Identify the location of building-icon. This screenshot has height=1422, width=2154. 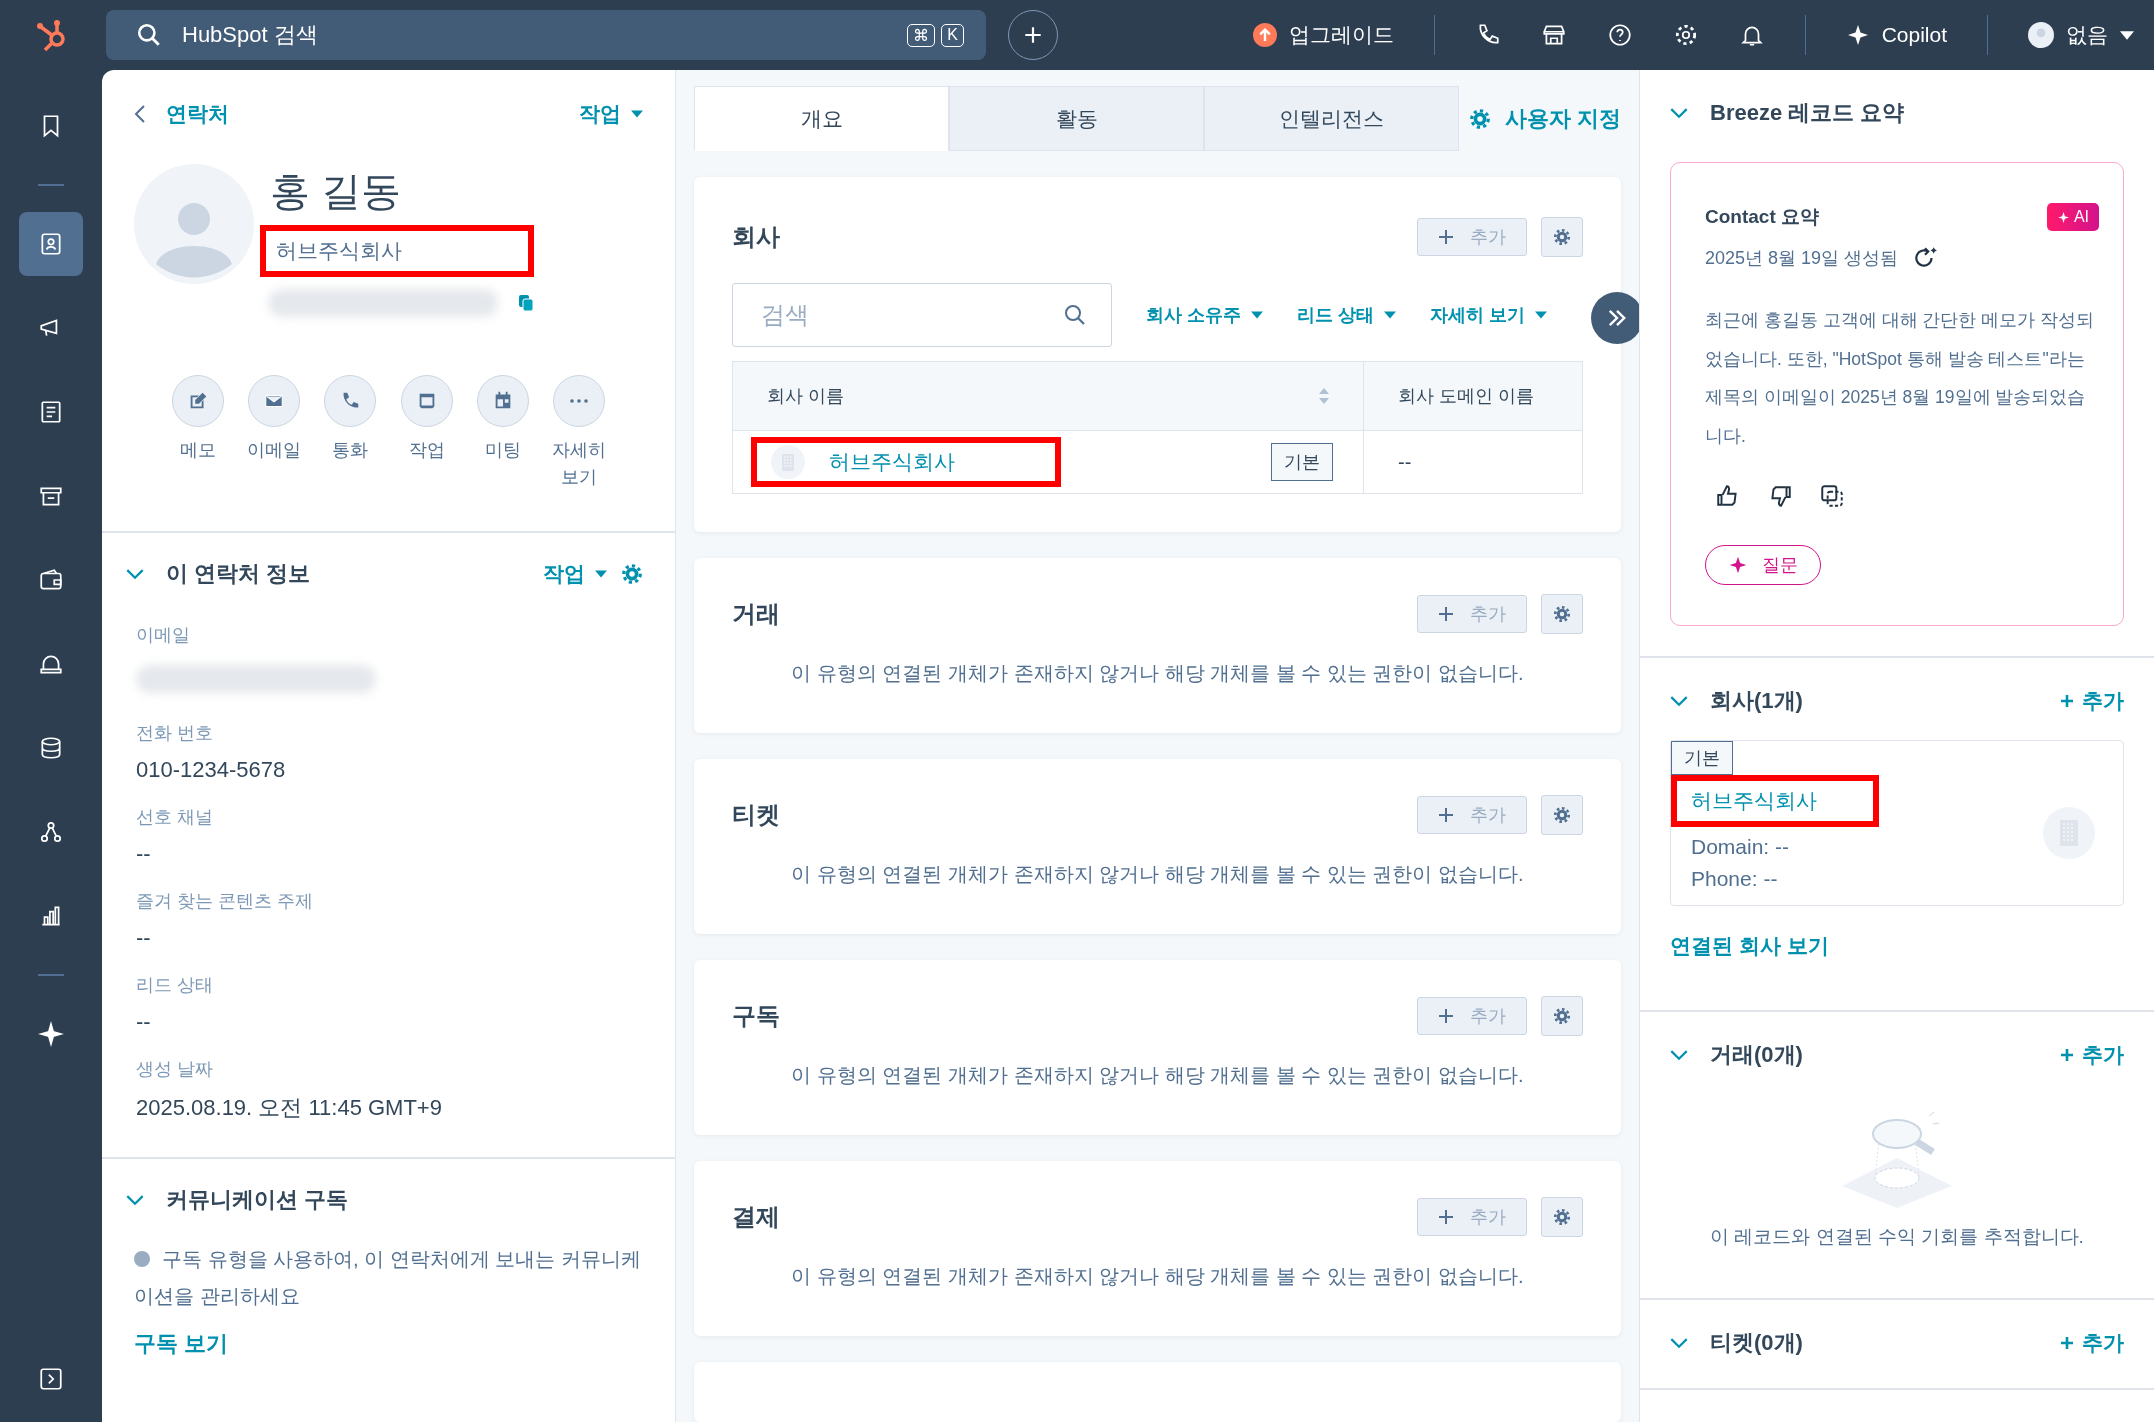
(2069, 833).